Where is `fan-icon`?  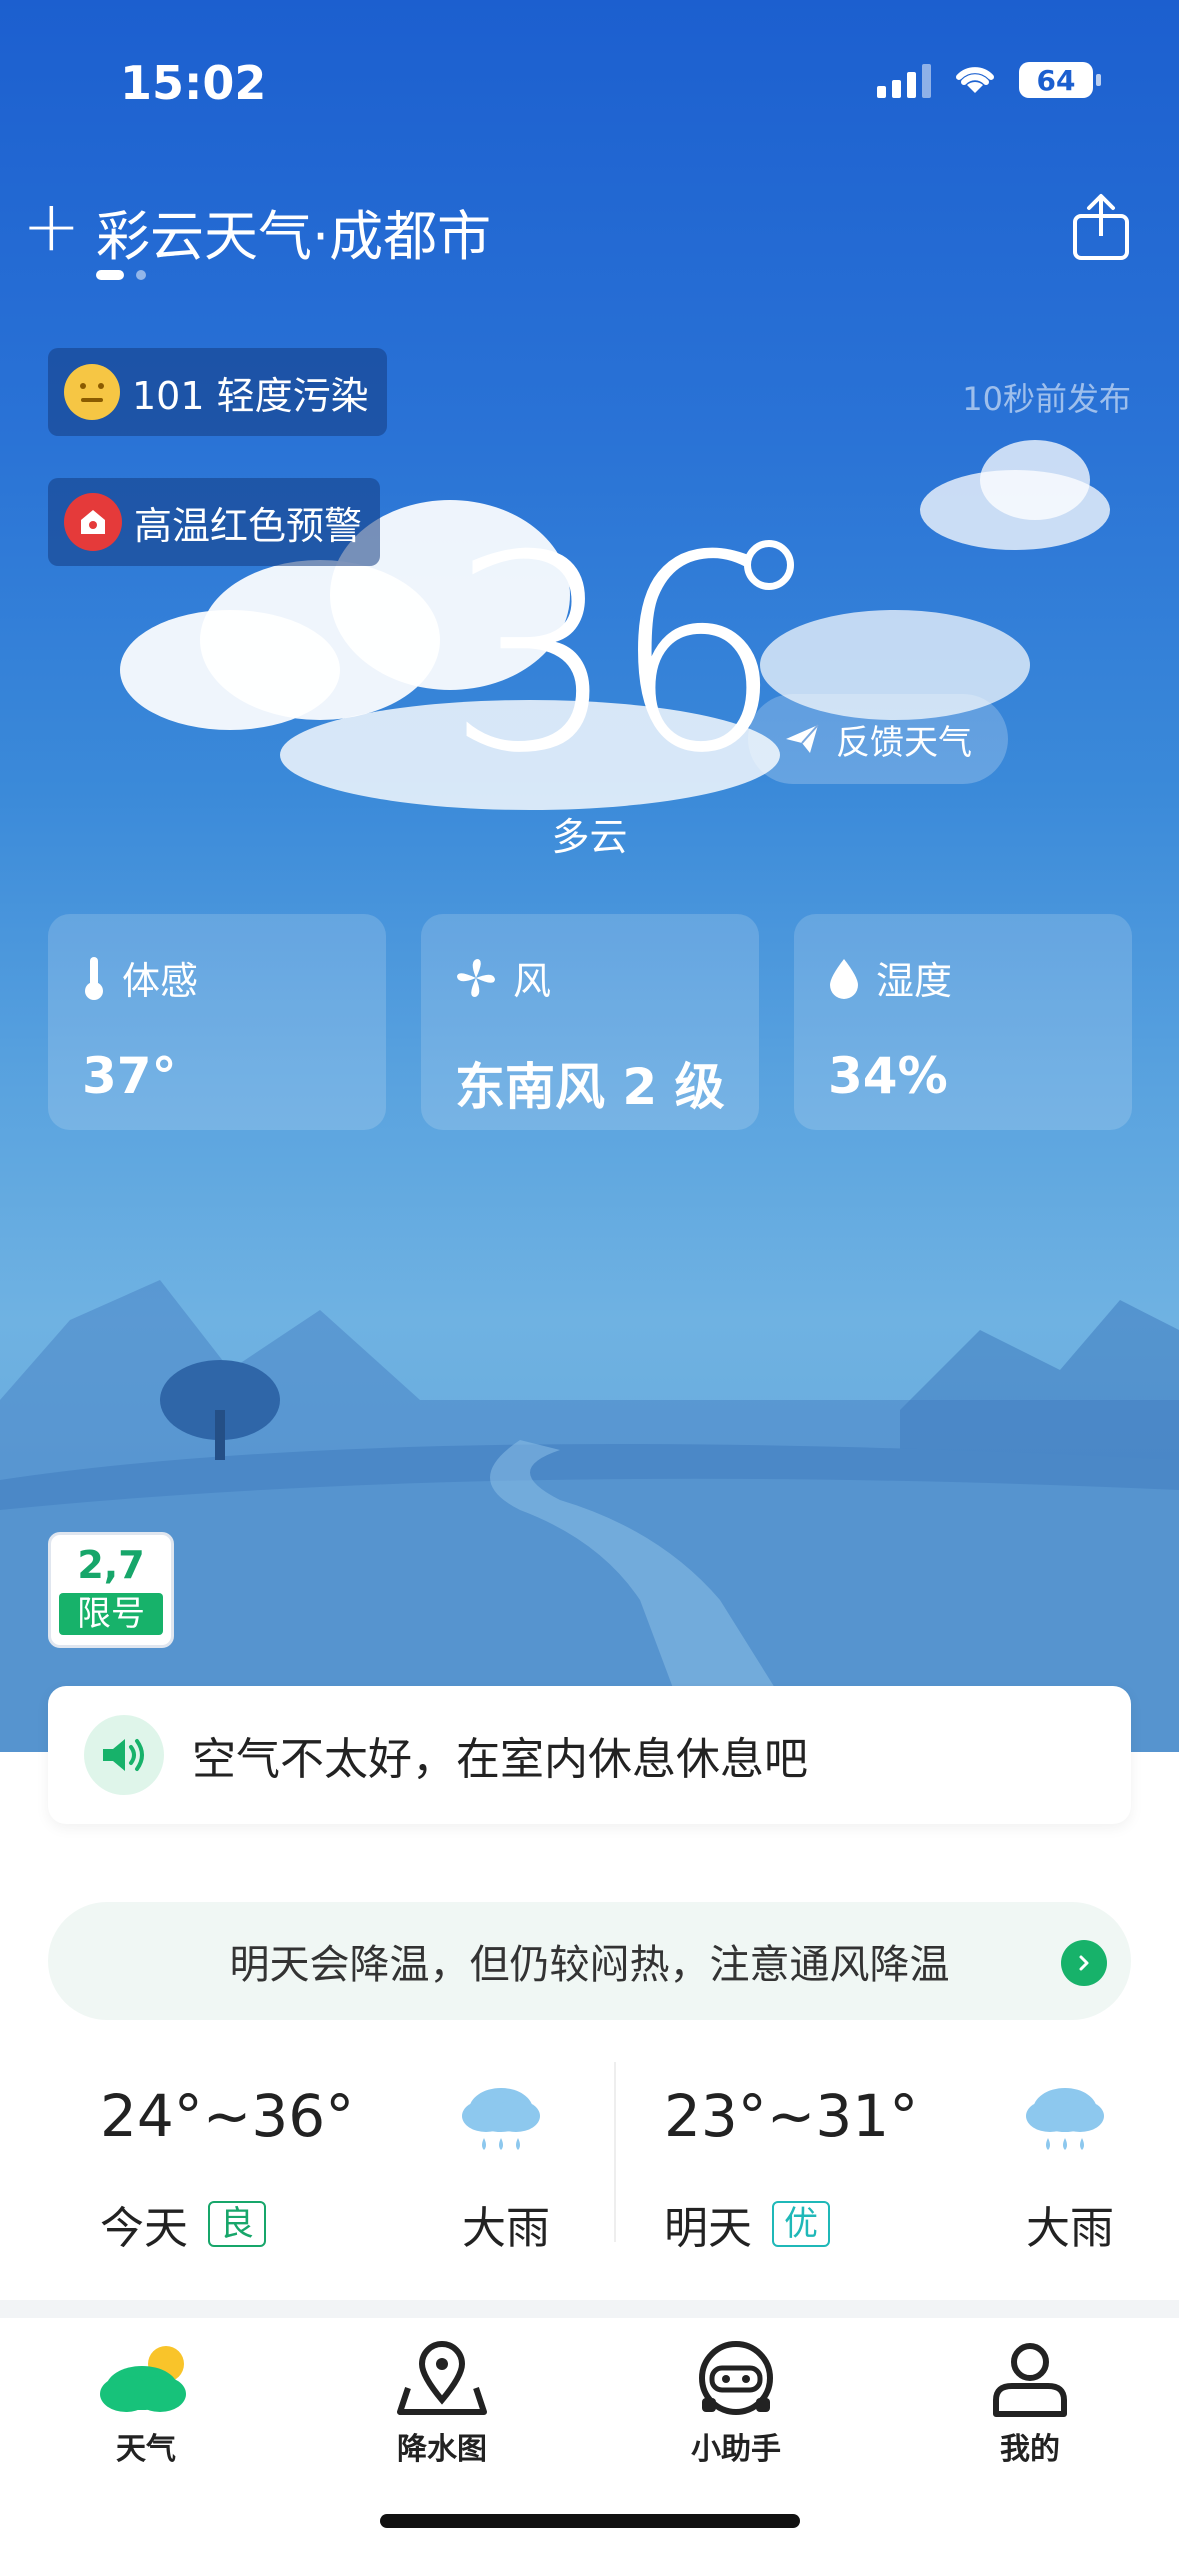
fan-icon is located at coordinates (476, 977).